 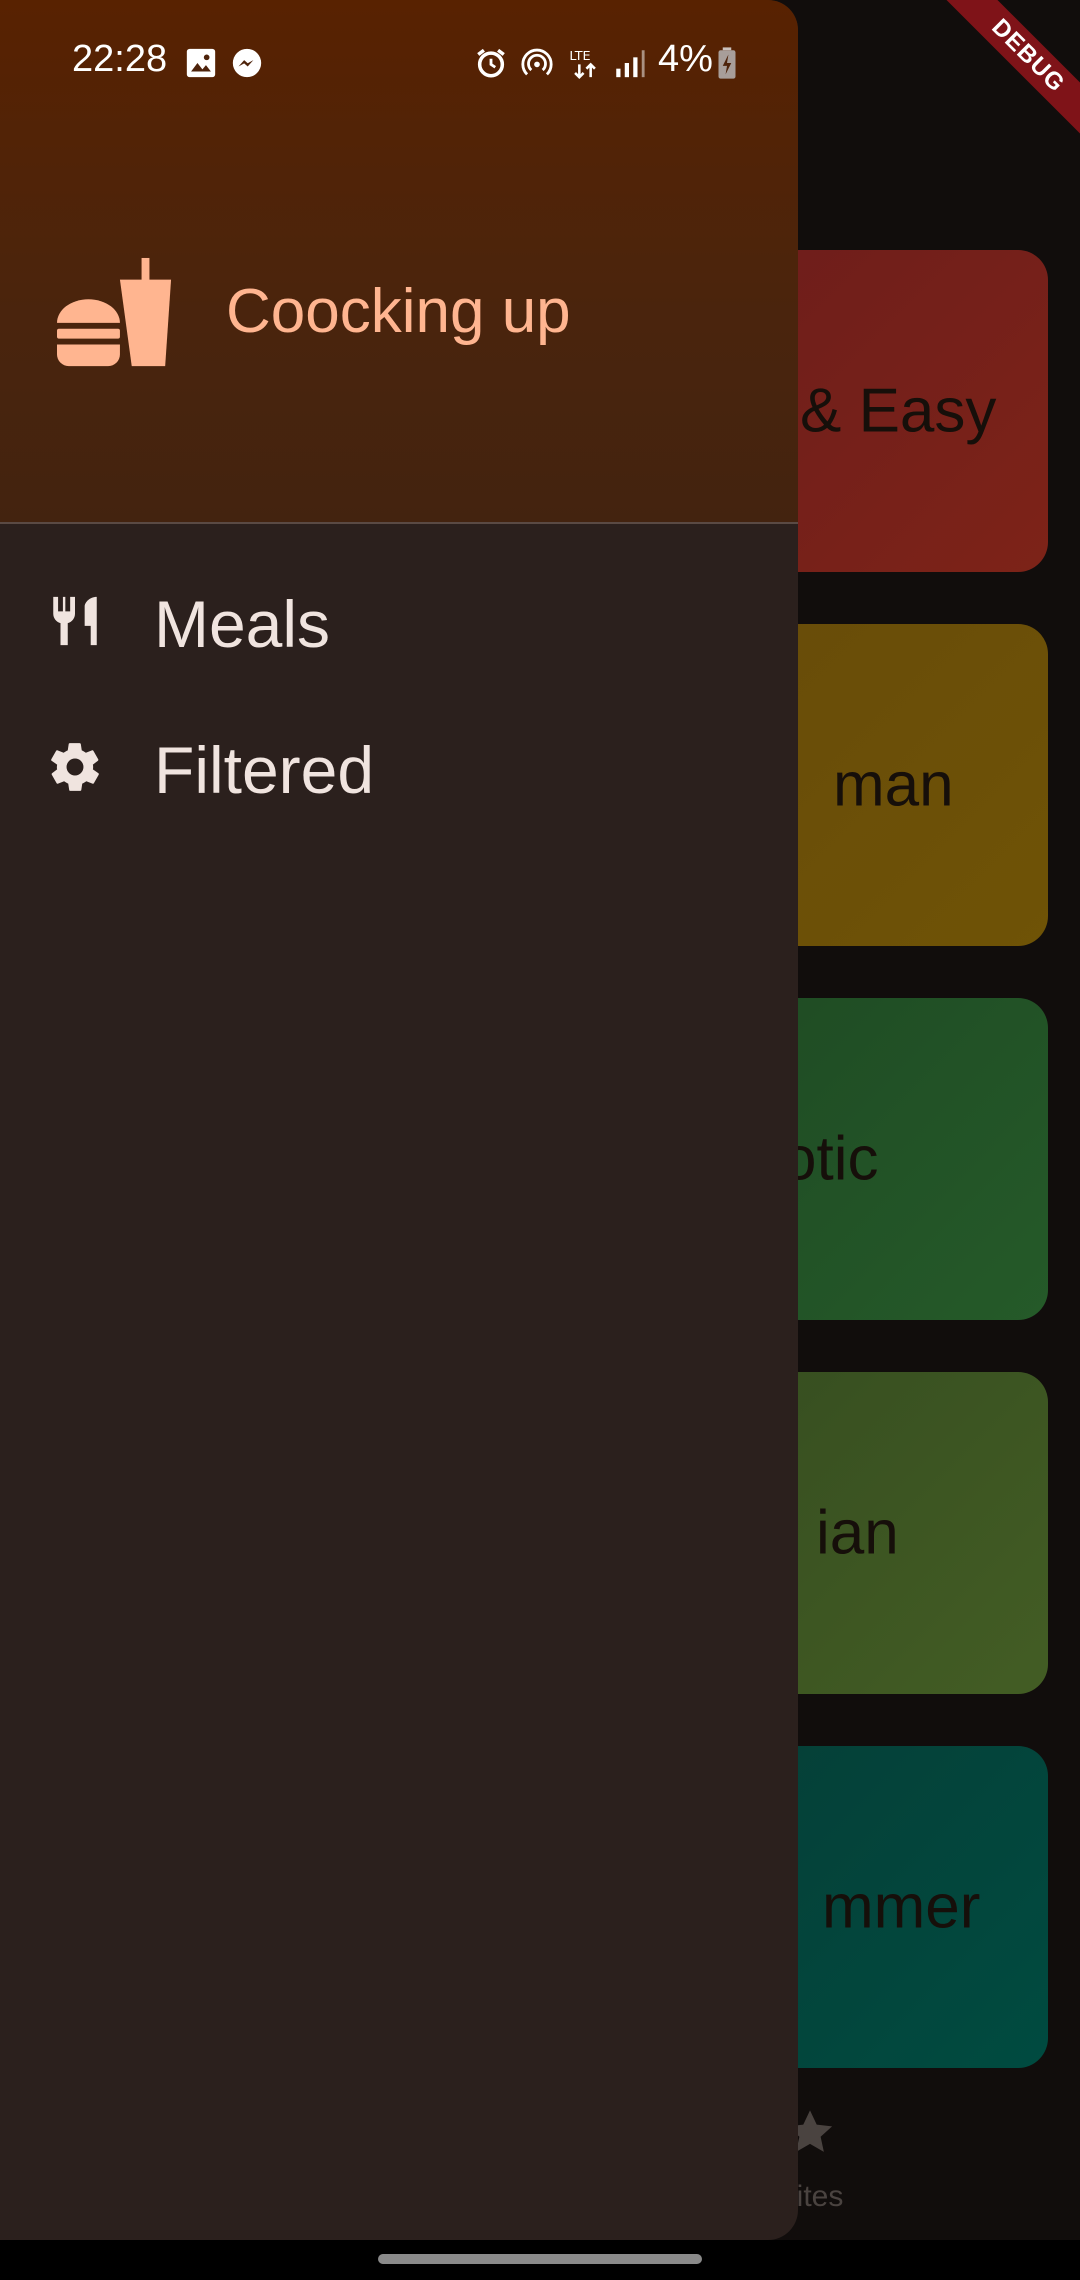 What do you see at coordinates (75, 621) in the screenshot?
I see `restaurant-icon` at bounding box center [75, 621].